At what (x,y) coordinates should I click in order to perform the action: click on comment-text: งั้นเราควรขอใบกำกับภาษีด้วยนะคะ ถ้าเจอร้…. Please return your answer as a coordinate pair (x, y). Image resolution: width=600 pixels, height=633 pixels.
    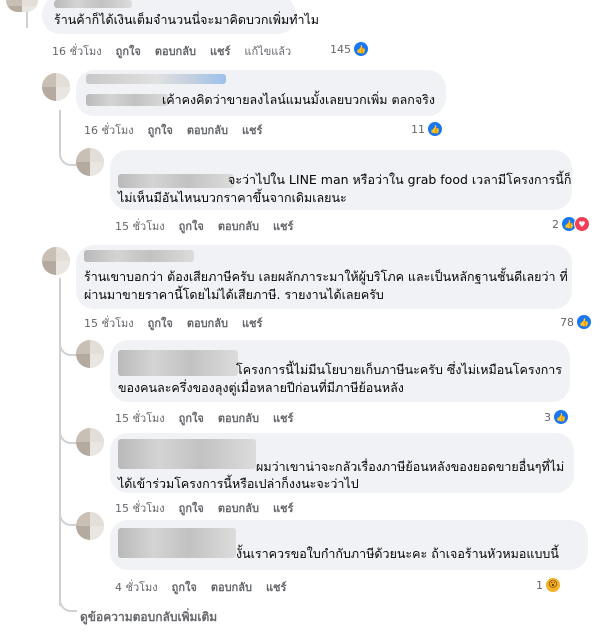
    Looking at the image, I should click on (397, 553).